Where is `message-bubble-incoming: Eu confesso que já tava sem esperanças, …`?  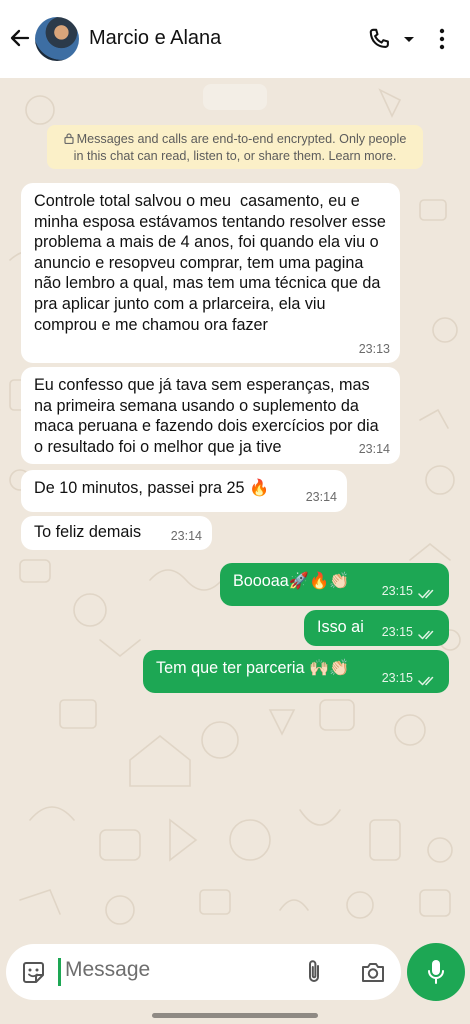
message-bubble-incoming: Eu confesso que já tava sem esperanças, … is located at coordinates (210, 415).